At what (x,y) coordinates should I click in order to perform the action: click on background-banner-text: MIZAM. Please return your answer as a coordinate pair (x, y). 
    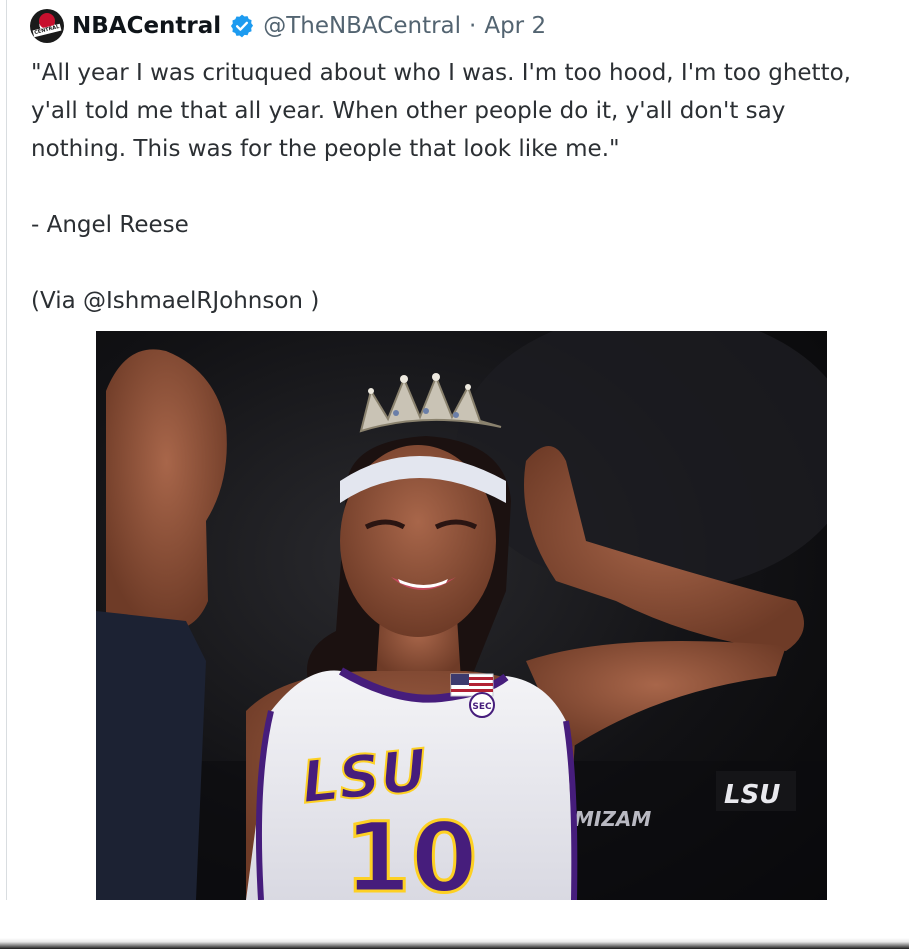
    Looking at the image, I should click on (612, 819).